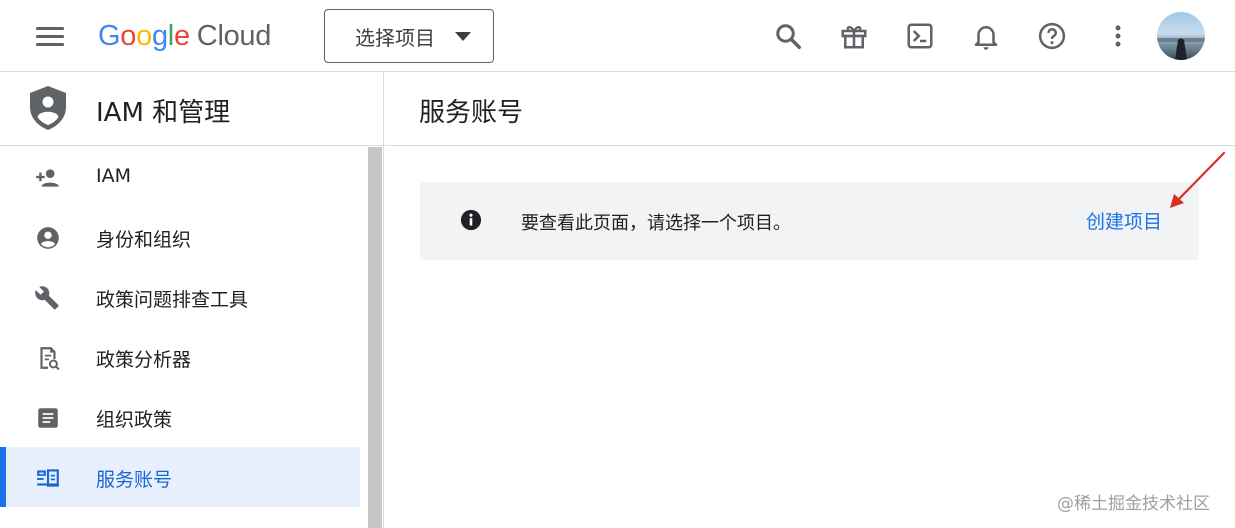 The height and width of the screenshot is (528, 1235). Describe the element at coordinates (144, 240) in the screenshot. I see `sidebar-item-label: 身份和组织` at that location.